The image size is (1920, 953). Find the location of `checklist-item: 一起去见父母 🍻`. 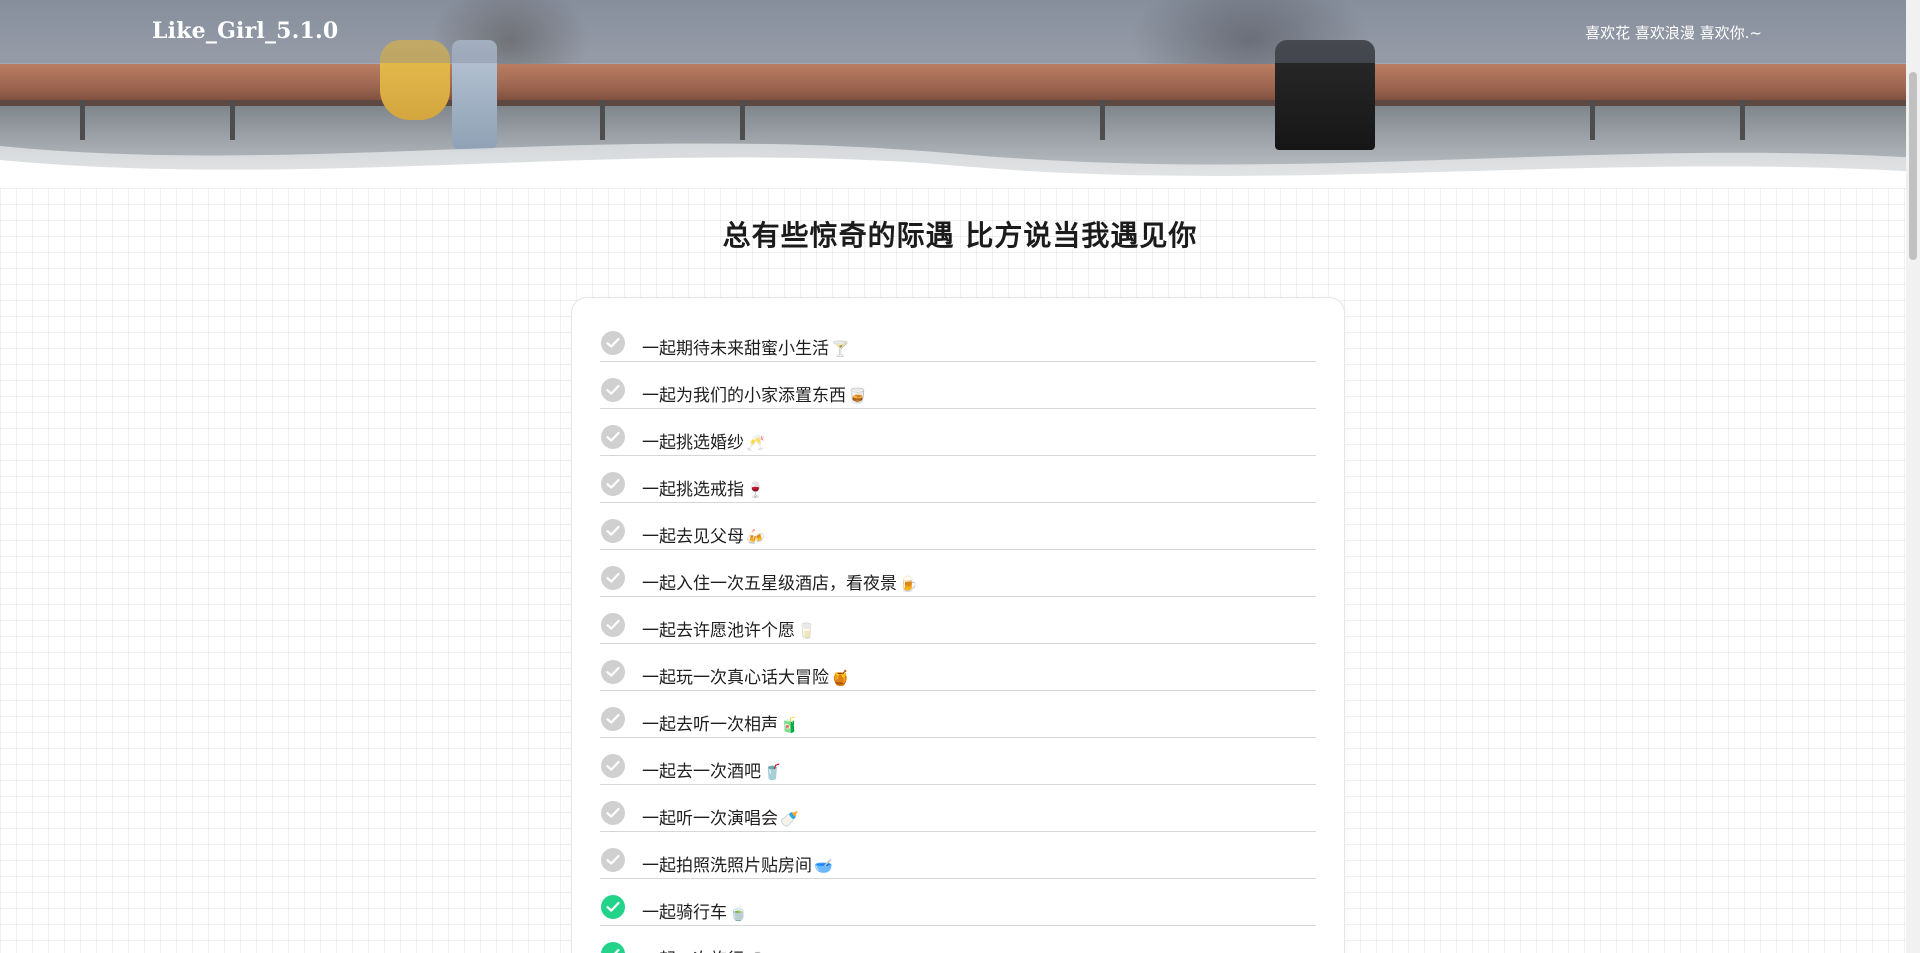

checklist-item: 一起去见父母 🍻 is located at coordinates (958, 526).